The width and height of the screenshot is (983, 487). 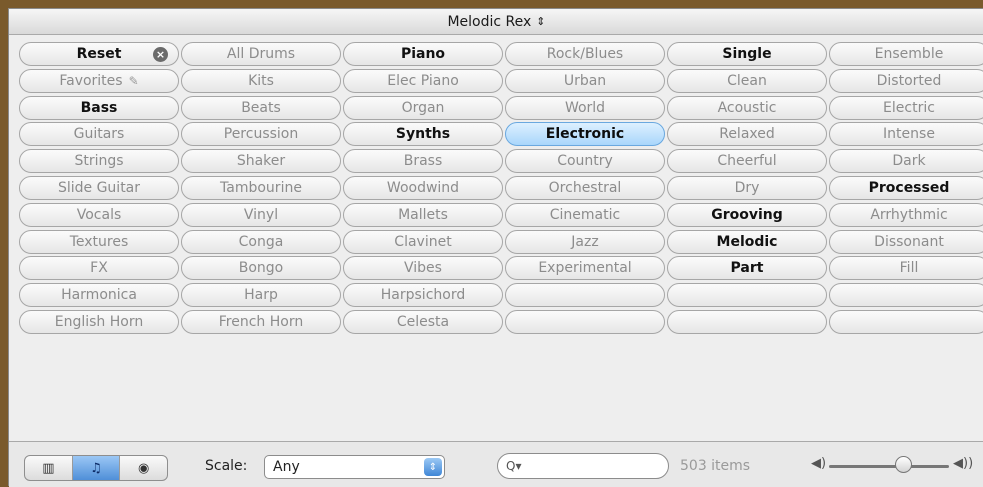 What do you see at coordinates (99, 107) in the screenshot?
I see `keyword-button-bass: Bass` at bounding box center [99, 107].